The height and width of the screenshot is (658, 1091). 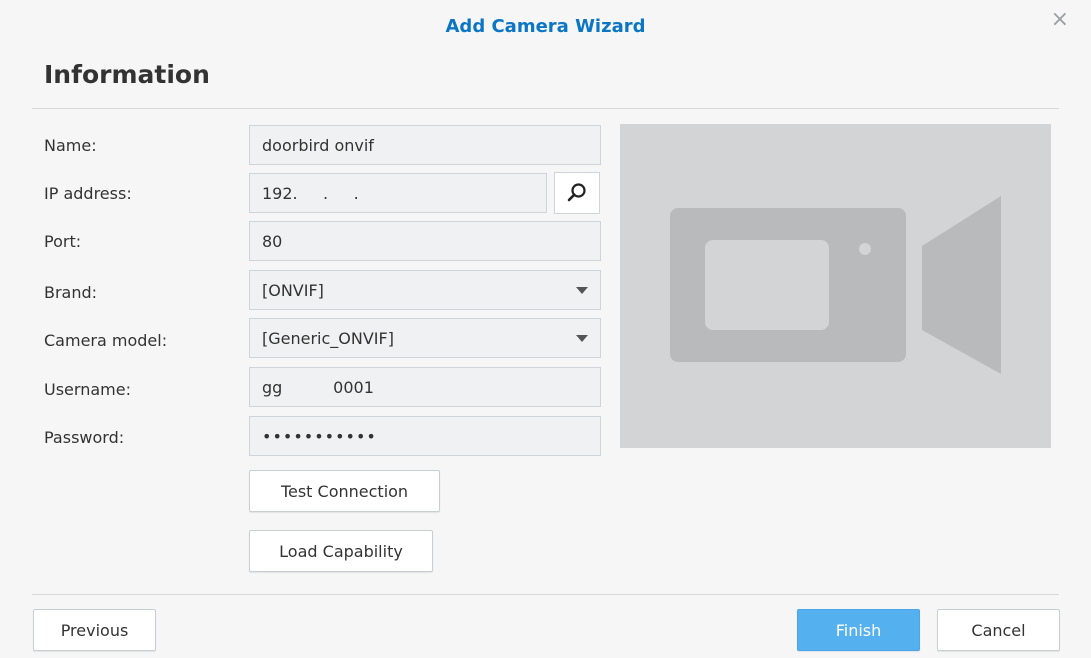 What do you see at coordinates (398, 193) in the screenshot?
I see `ip-address-field` at bounding box center [398, 193].